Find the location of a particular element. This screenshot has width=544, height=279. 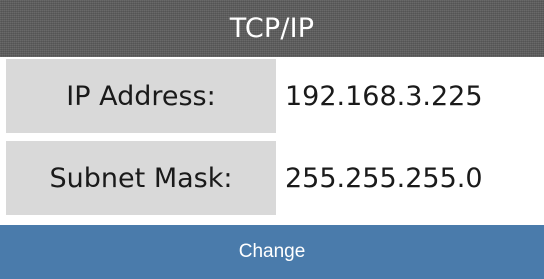

subnet-mask-value: 255.255.255.0 is located at coordinates (384, 178).